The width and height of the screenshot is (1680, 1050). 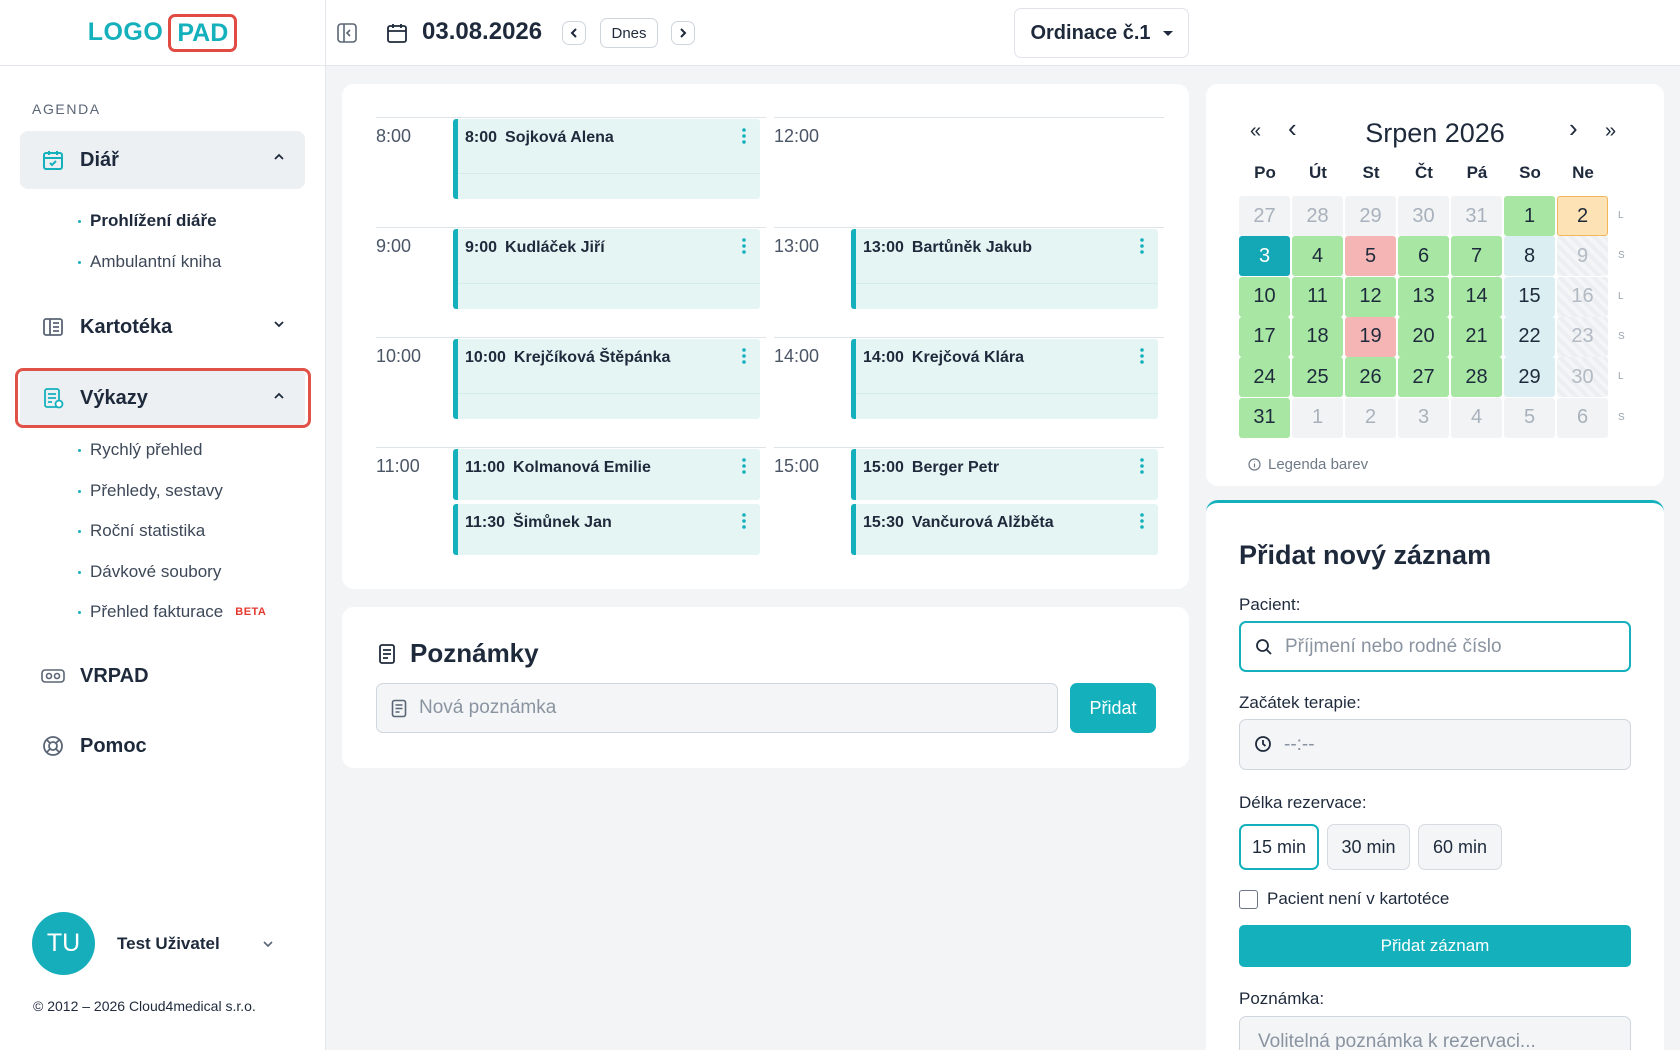 What do you see at coordinates (606, 159) in the screenshot?
I see `appointment: 8:00 Sojková Alena` at bounding box center [606, 159].